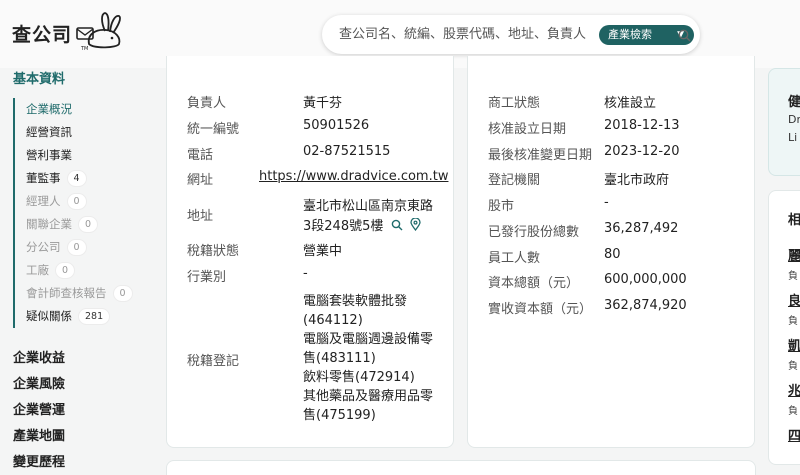  What do you see at coordinates (645, 305) in the screenshot?
I see `field-value: 362,874,920` at bounding box center [645, 305].